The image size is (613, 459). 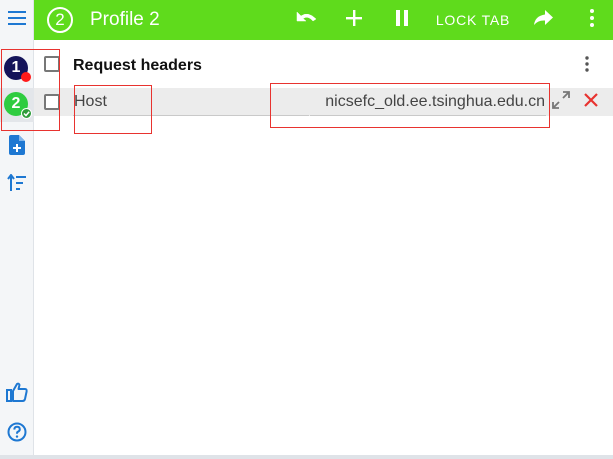 I want to click on lock-tab-button: LOCK TAB, so click(x=473, y=20).